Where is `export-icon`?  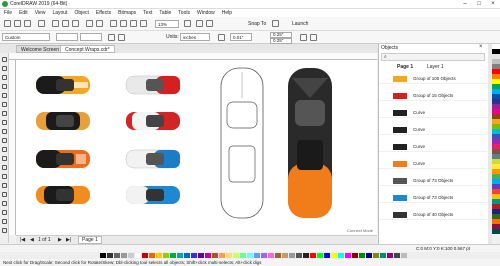
export-icon is located at coordinates (133, 23).